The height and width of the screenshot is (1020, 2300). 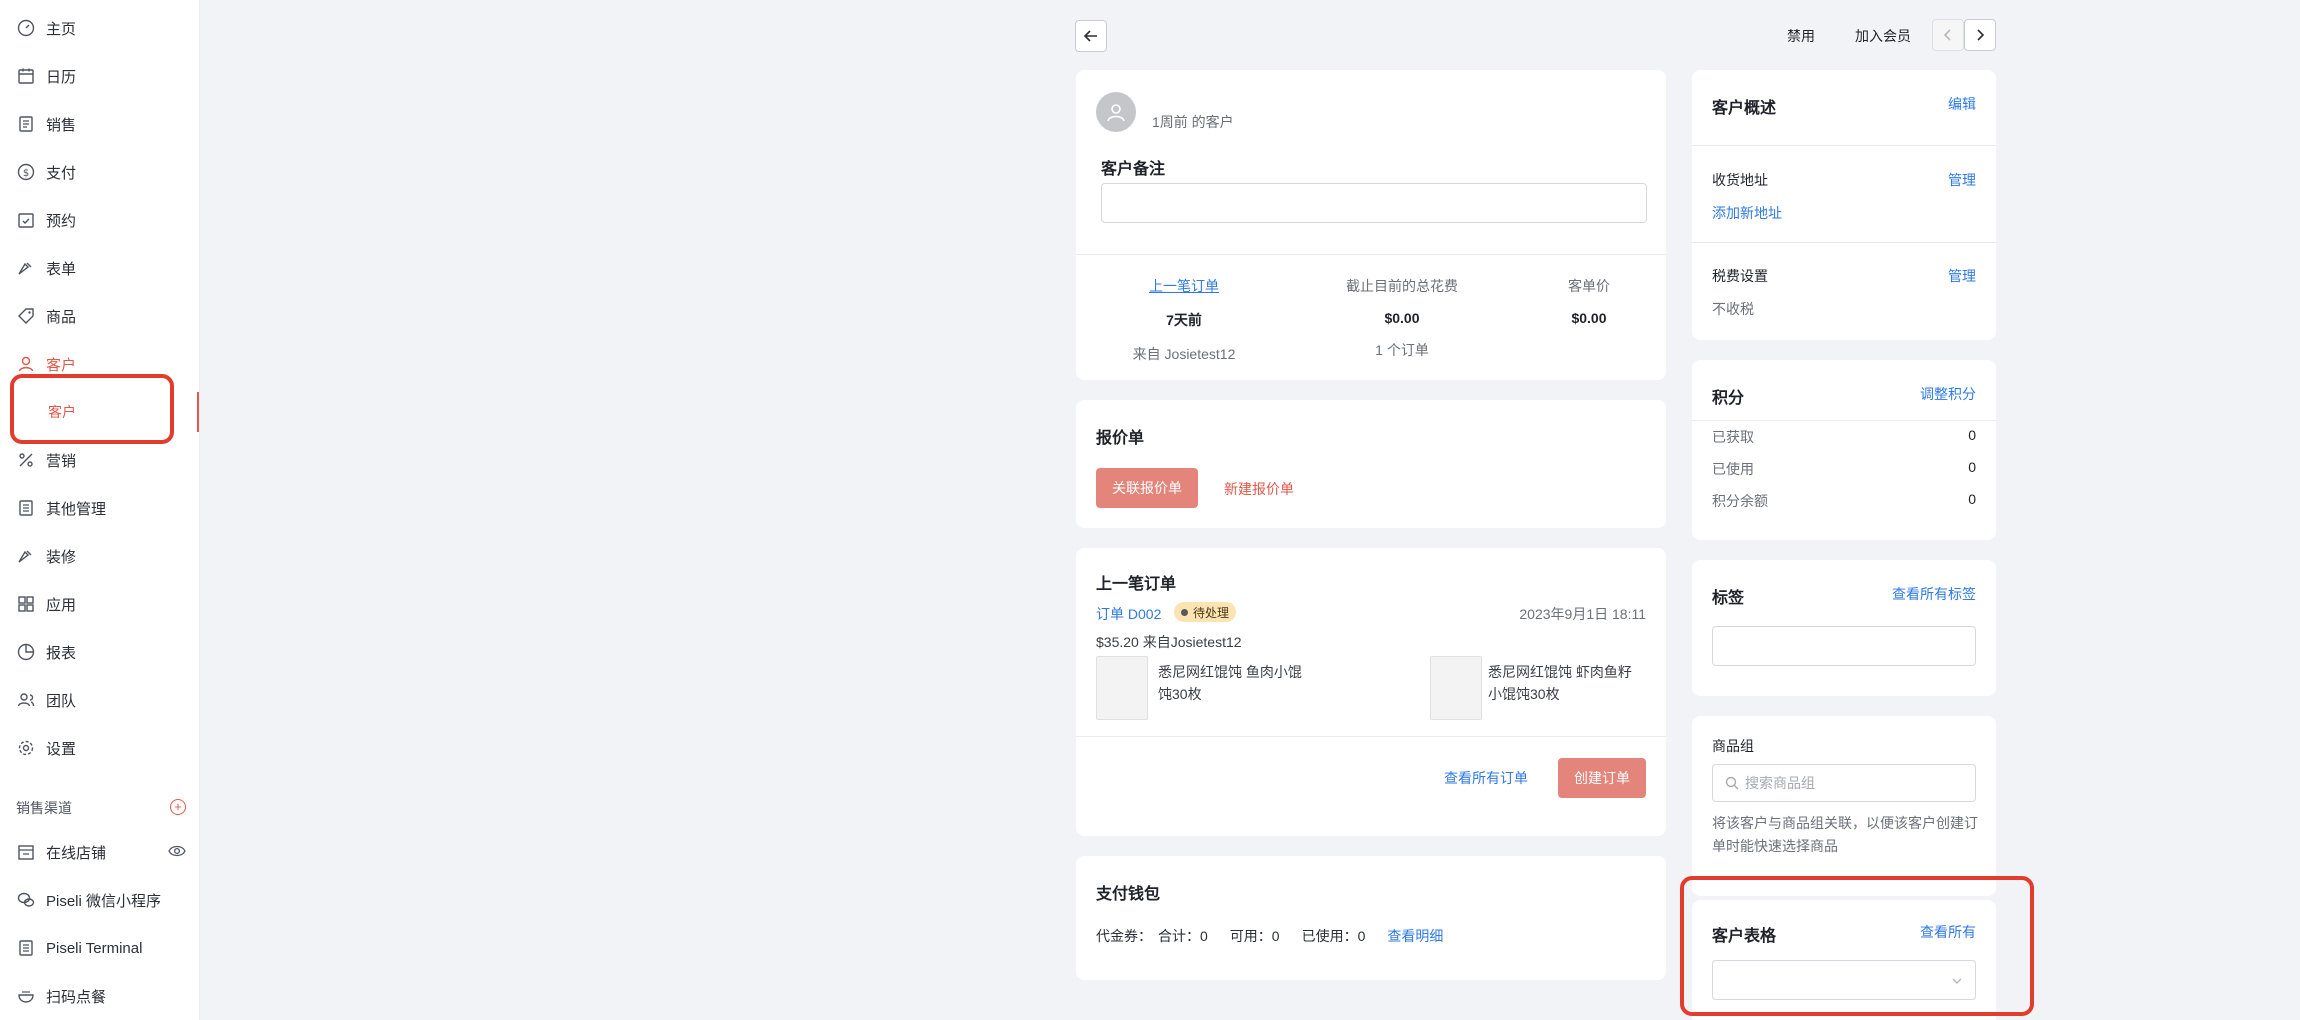 I want to click on status-dot-icon, so click(x=1184, y=612).